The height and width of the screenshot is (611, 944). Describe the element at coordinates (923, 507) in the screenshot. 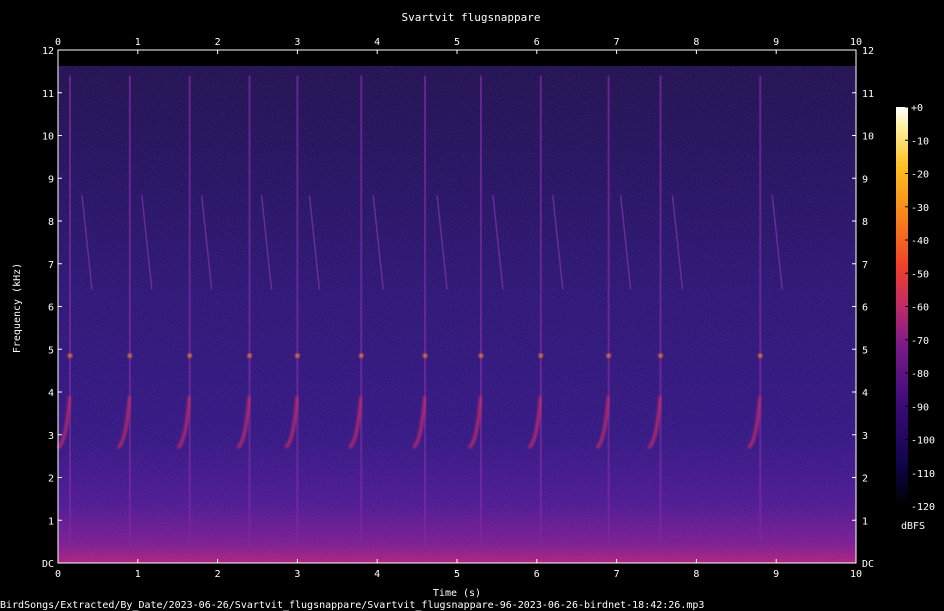

I see `colorbar-tick-label: -120` at that location.